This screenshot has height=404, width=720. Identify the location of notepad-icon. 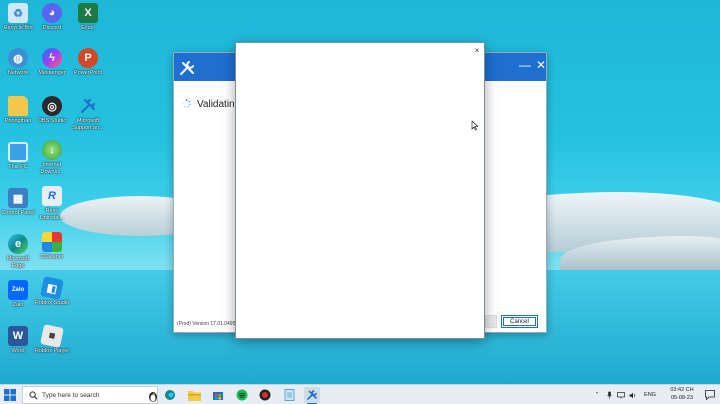
(289, 395).